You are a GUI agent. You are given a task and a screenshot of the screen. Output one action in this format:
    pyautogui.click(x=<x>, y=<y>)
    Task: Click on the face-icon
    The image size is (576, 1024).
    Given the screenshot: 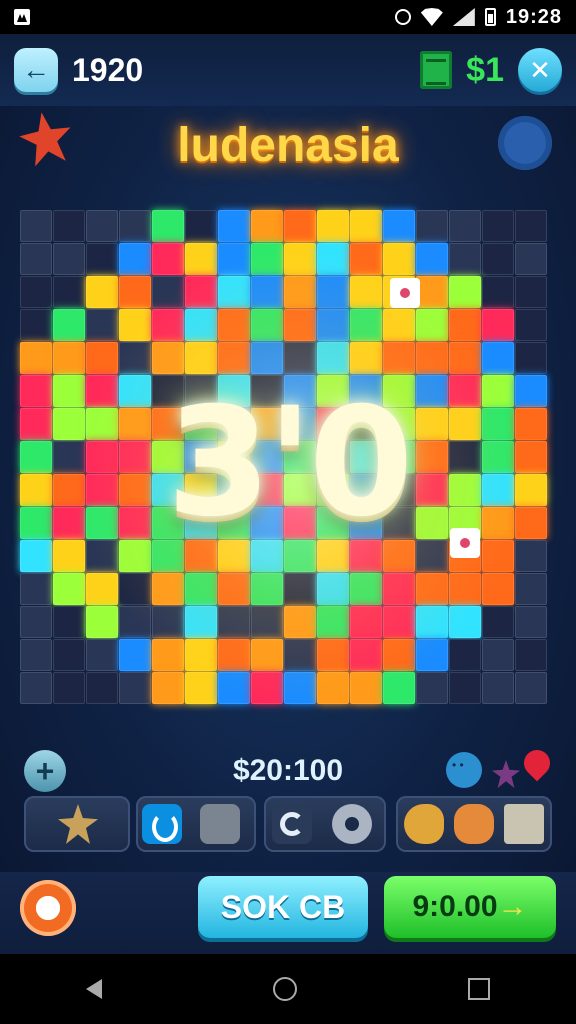 What is the action you would take?
    pyautogui.click(x=464, y=770)
    